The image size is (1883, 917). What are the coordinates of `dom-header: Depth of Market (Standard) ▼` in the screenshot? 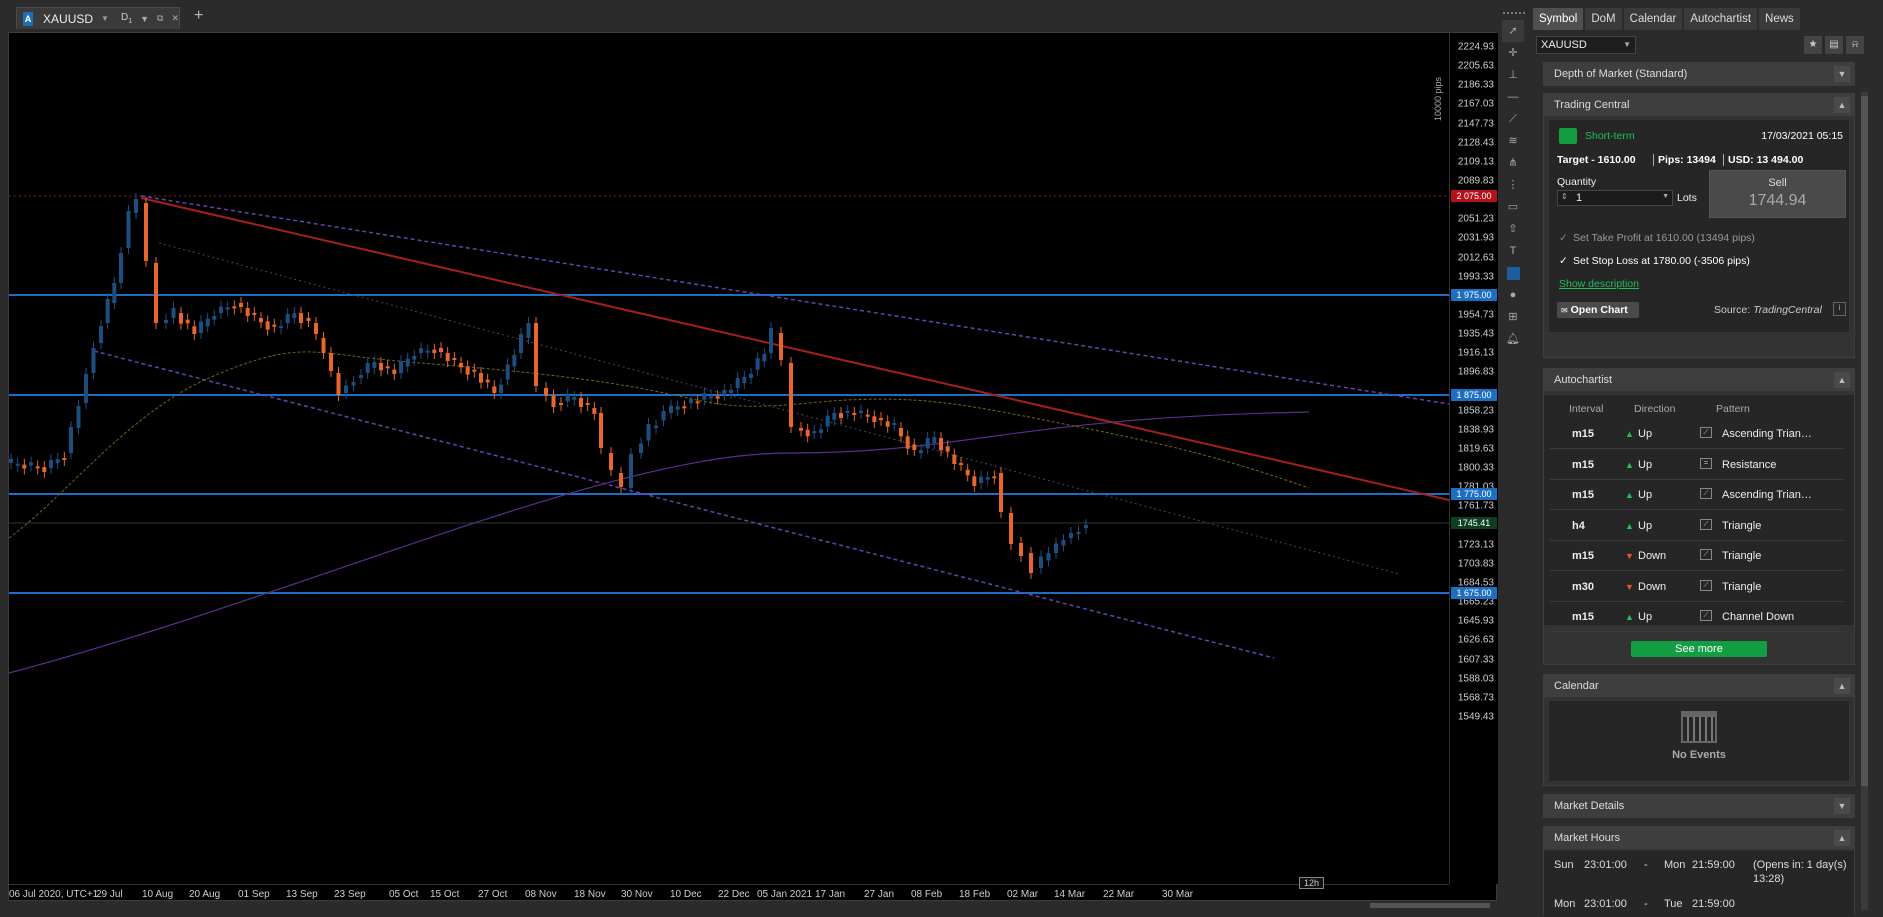 It's located at (1699, 74).